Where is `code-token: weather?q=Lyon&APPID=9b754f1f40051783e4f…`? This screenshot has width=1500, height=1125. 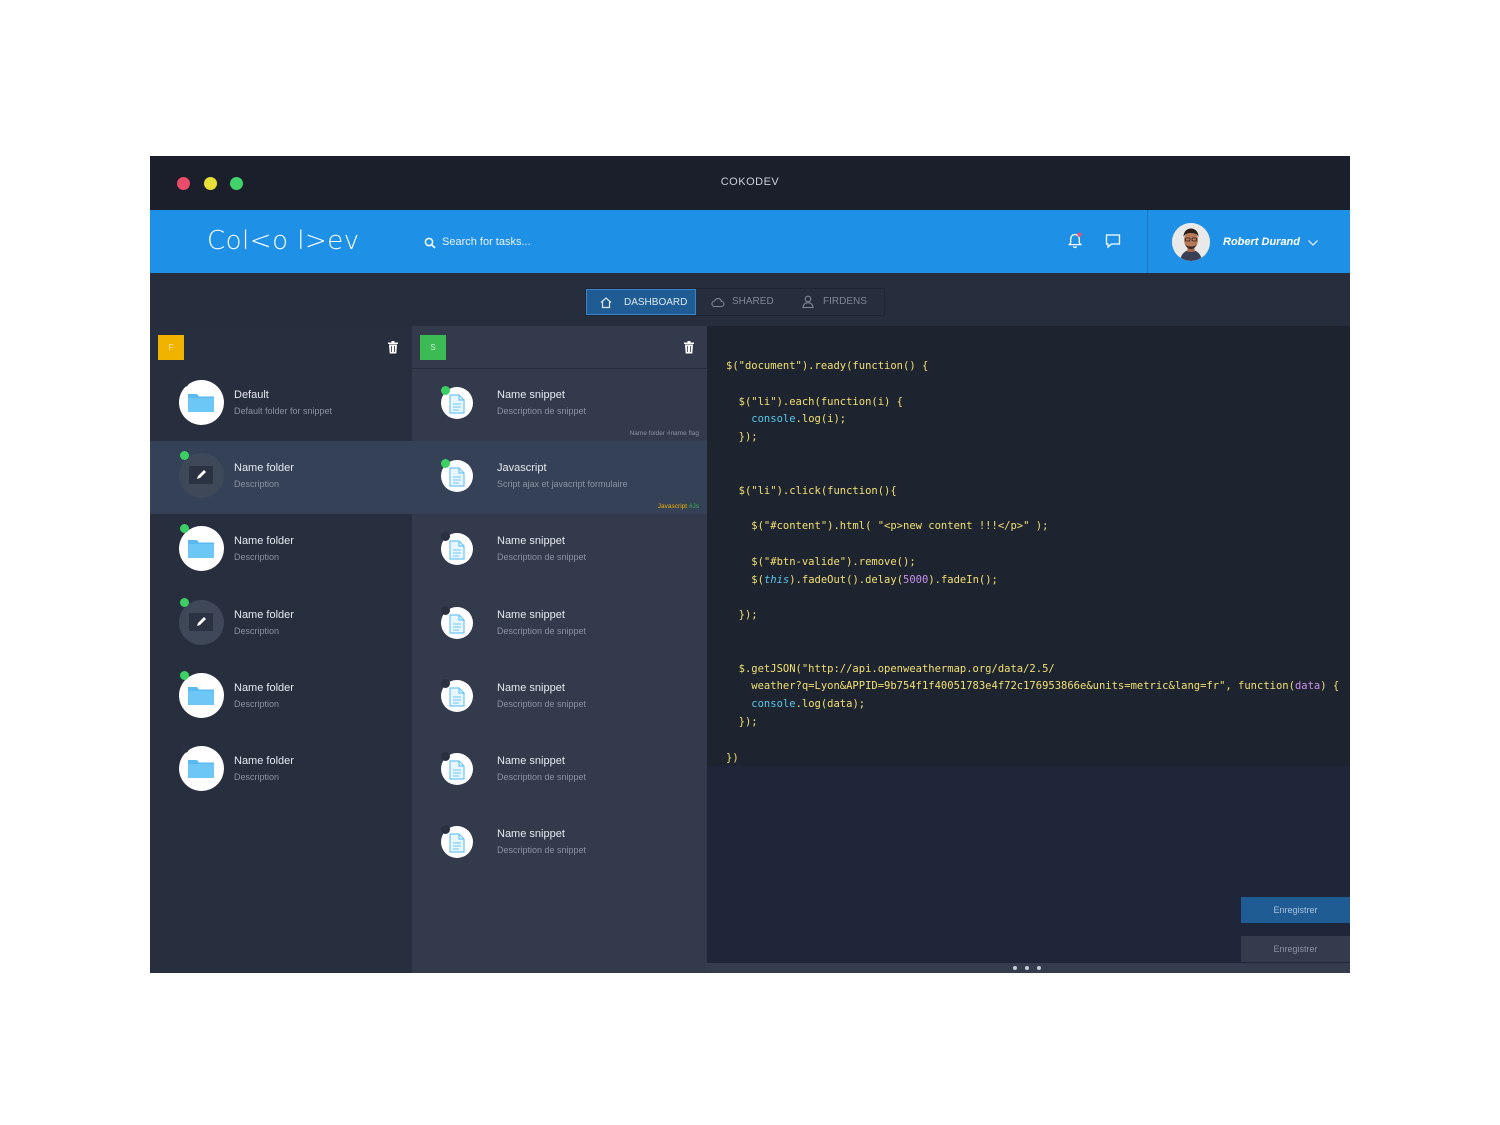
code-token: weather?q=Lyon&APPID=9b754f1f40051783e4f… is located at coordinates (1010, 686).